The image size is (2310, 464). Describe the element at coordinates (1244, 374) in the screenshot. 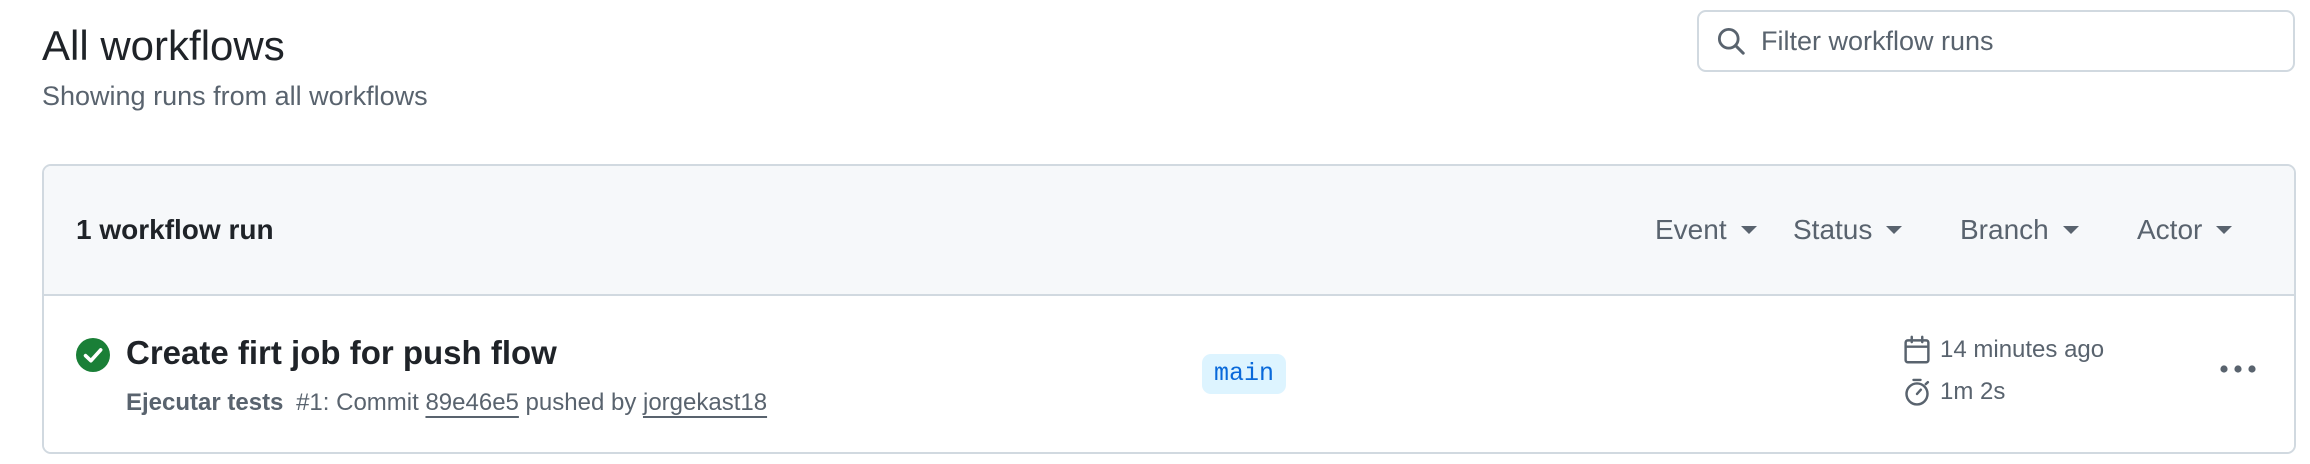

I see `branch-badge: main` at that location.